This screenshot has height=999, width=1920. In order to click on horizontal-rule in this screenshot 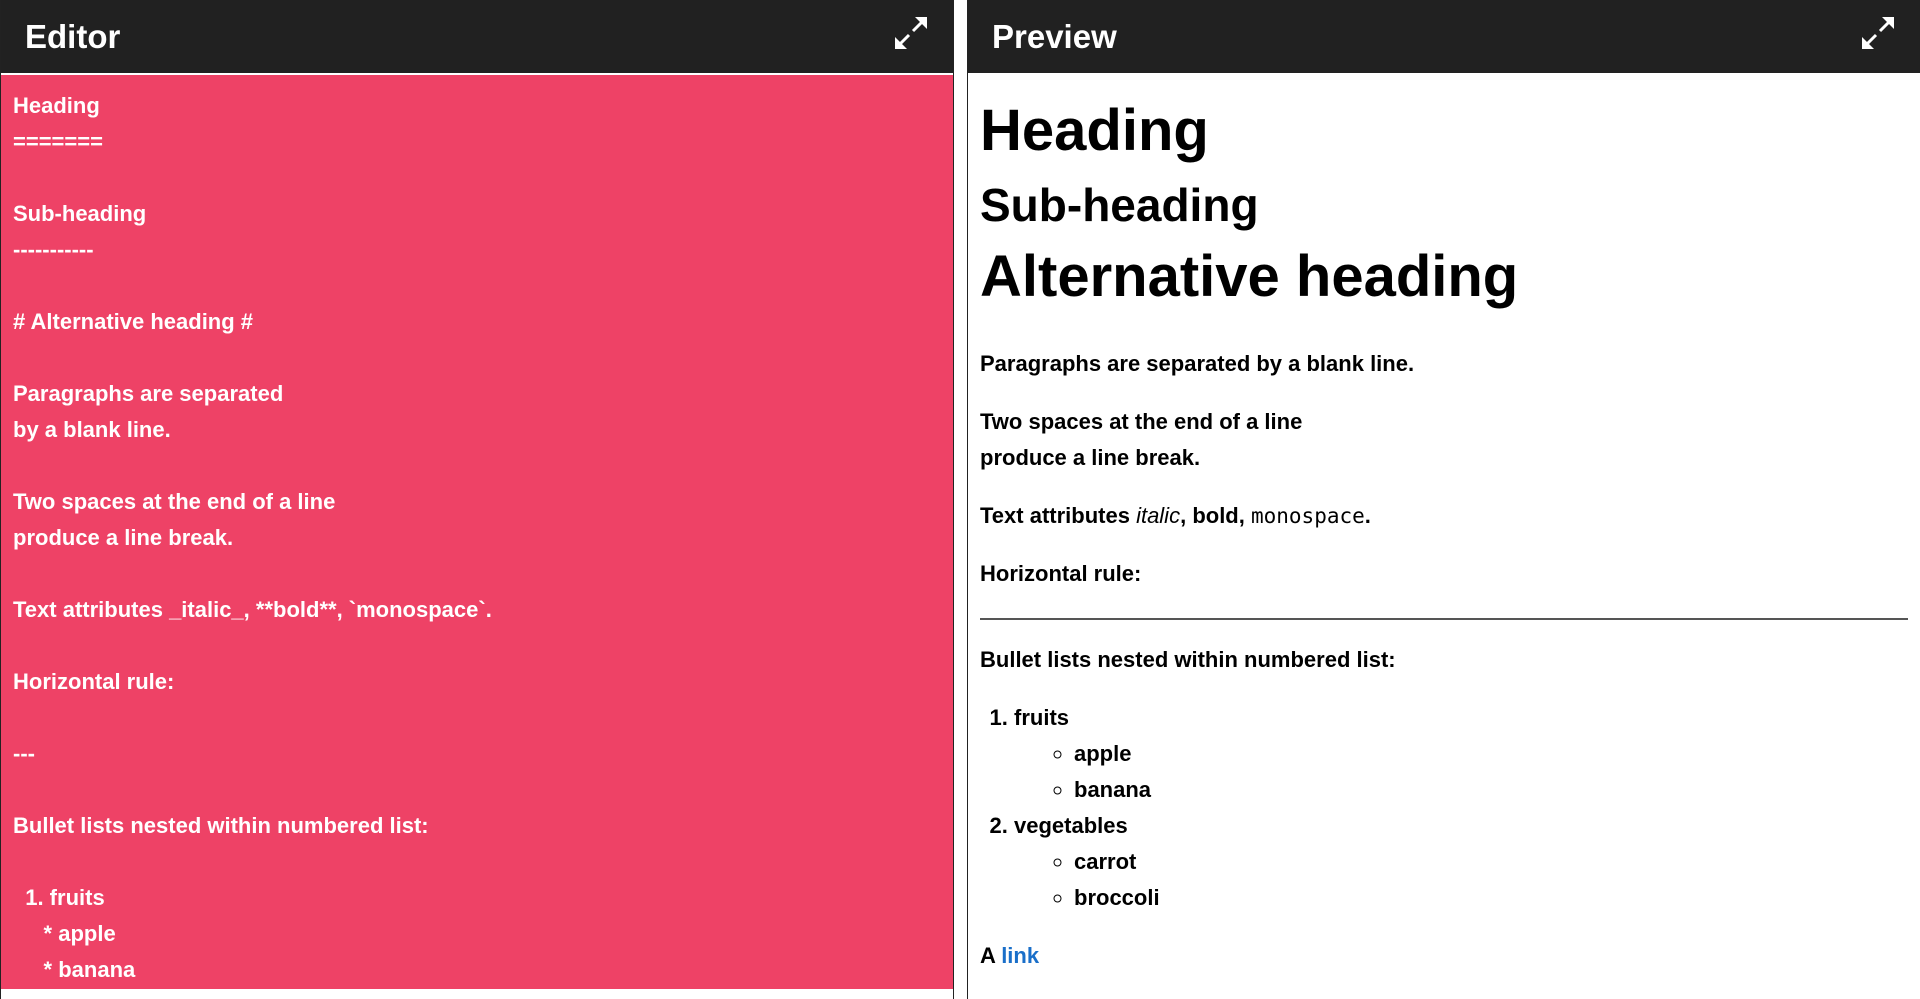, I will do `click(1444, 619)`.